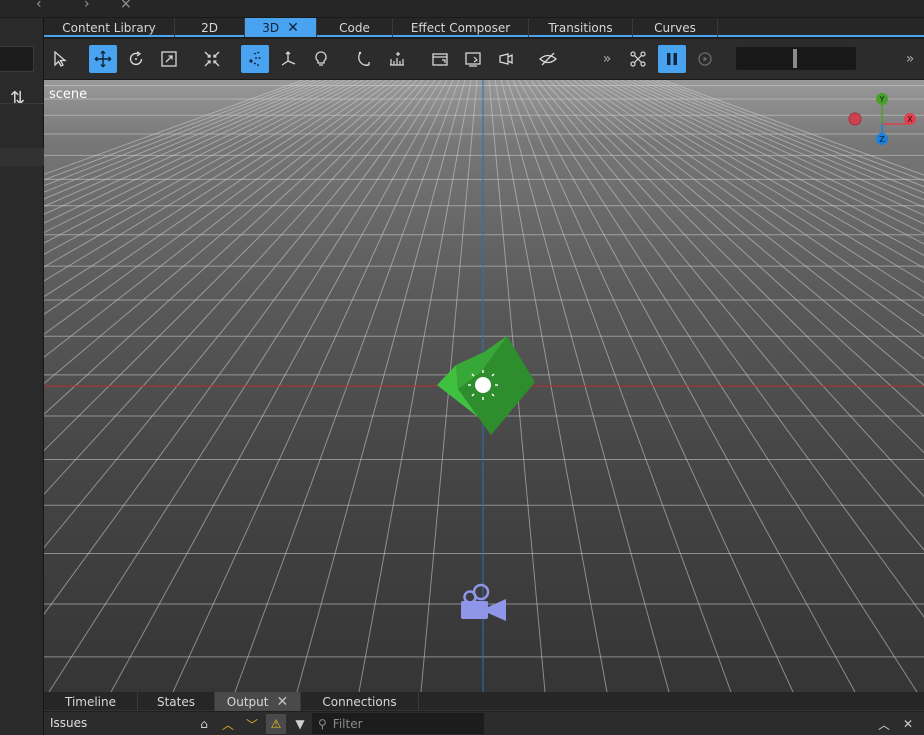 This screenshot has width=924, height=735. I want to click on camera-view-icon, so click(440, 59).